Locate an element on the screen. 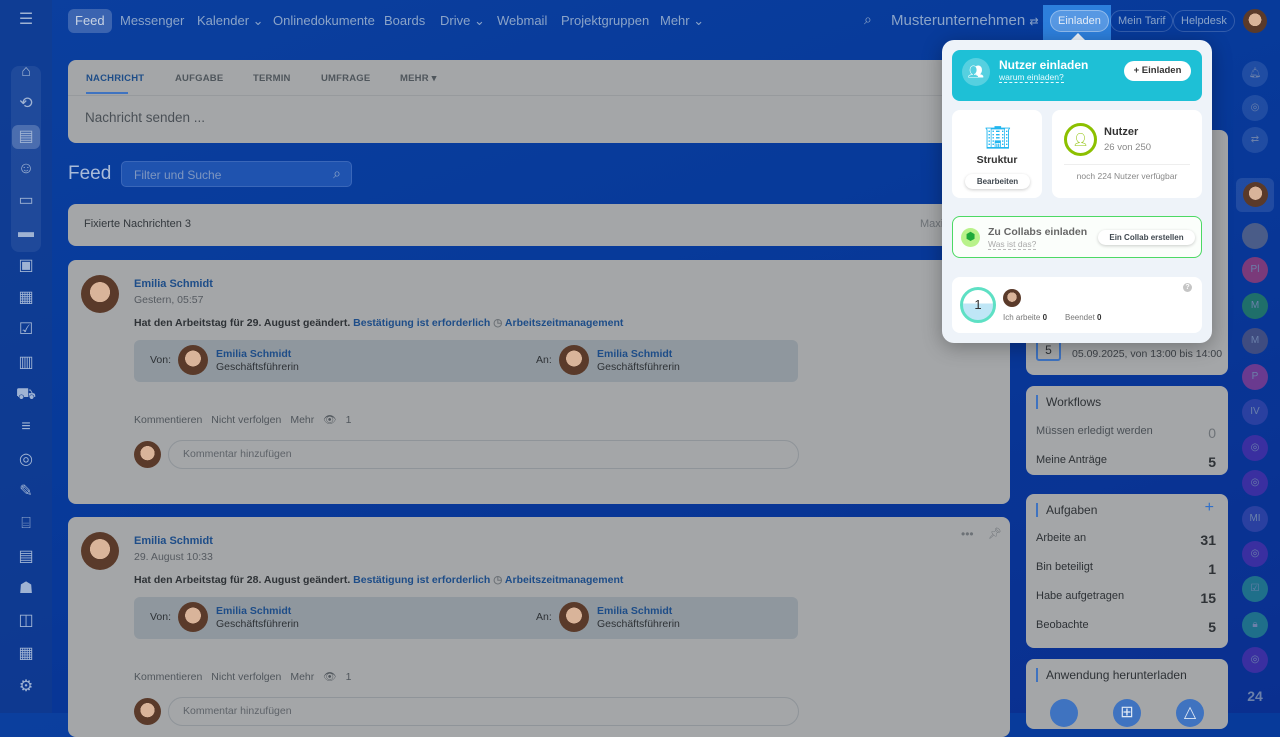  tariff-button: Mein Tarif is located at coordinates (1142, 21).